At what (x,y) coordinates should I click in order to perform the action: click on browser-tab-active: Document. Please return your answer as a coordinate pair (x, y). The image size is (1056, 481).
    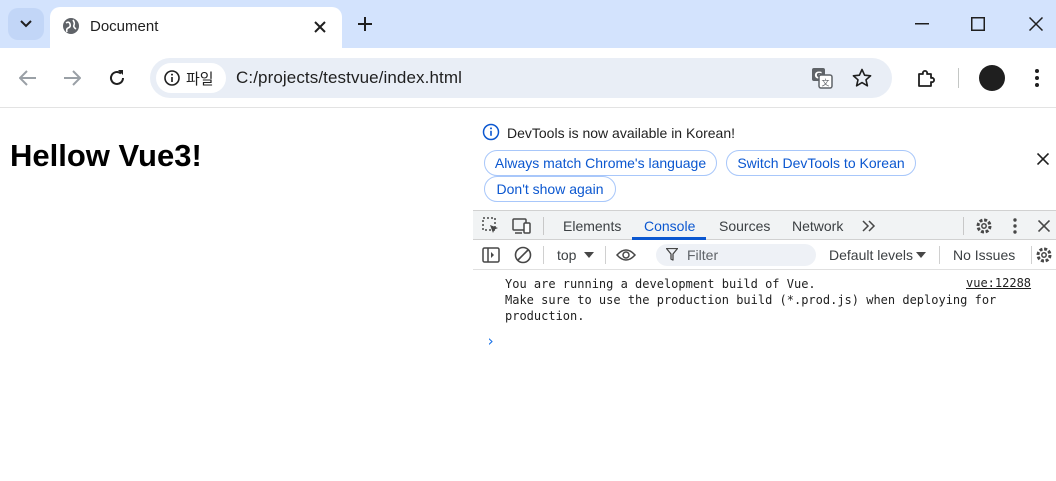
    Looking at the image, I should click on (196, 27).